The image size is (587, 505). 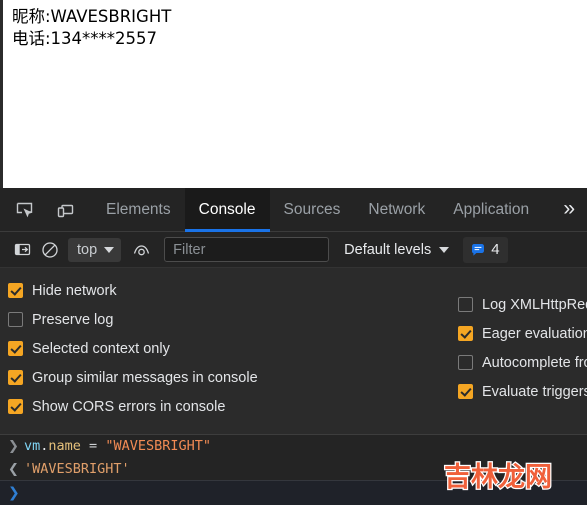 I want to click on inspect-element-icon, so click(x=24, y=210).